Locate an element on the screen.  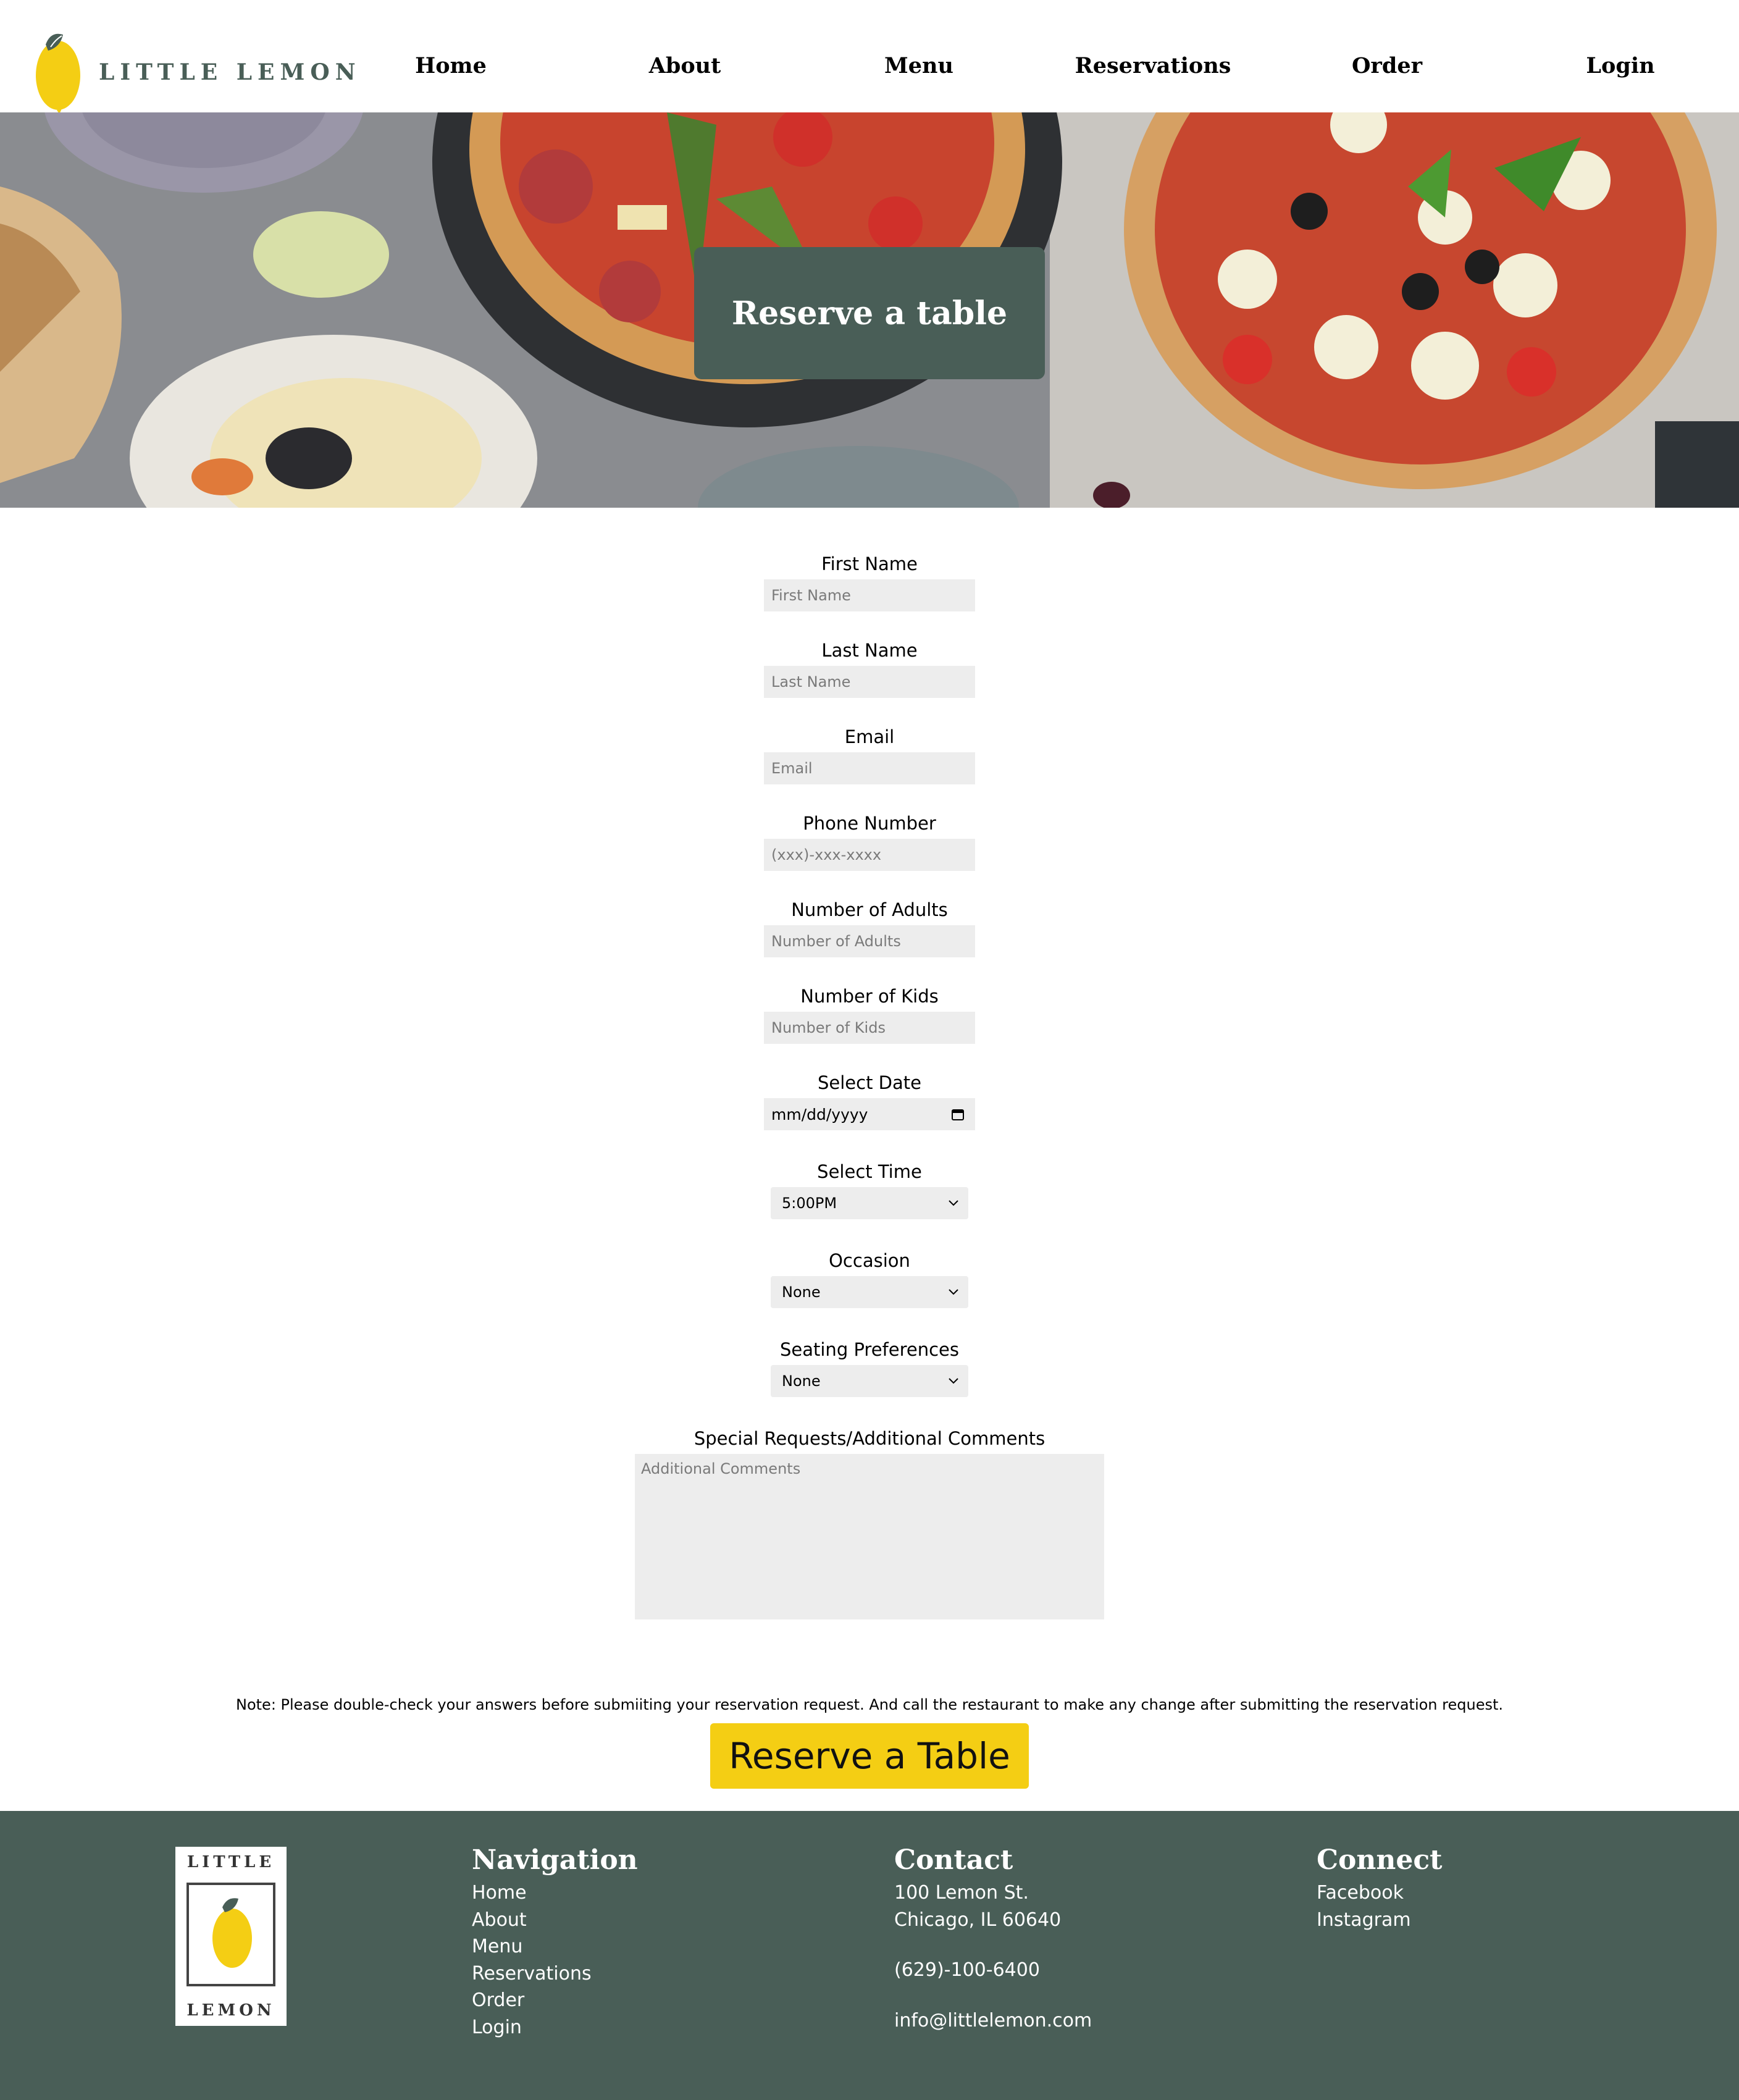
seating-select: None is located at coordinates (869, 1381).